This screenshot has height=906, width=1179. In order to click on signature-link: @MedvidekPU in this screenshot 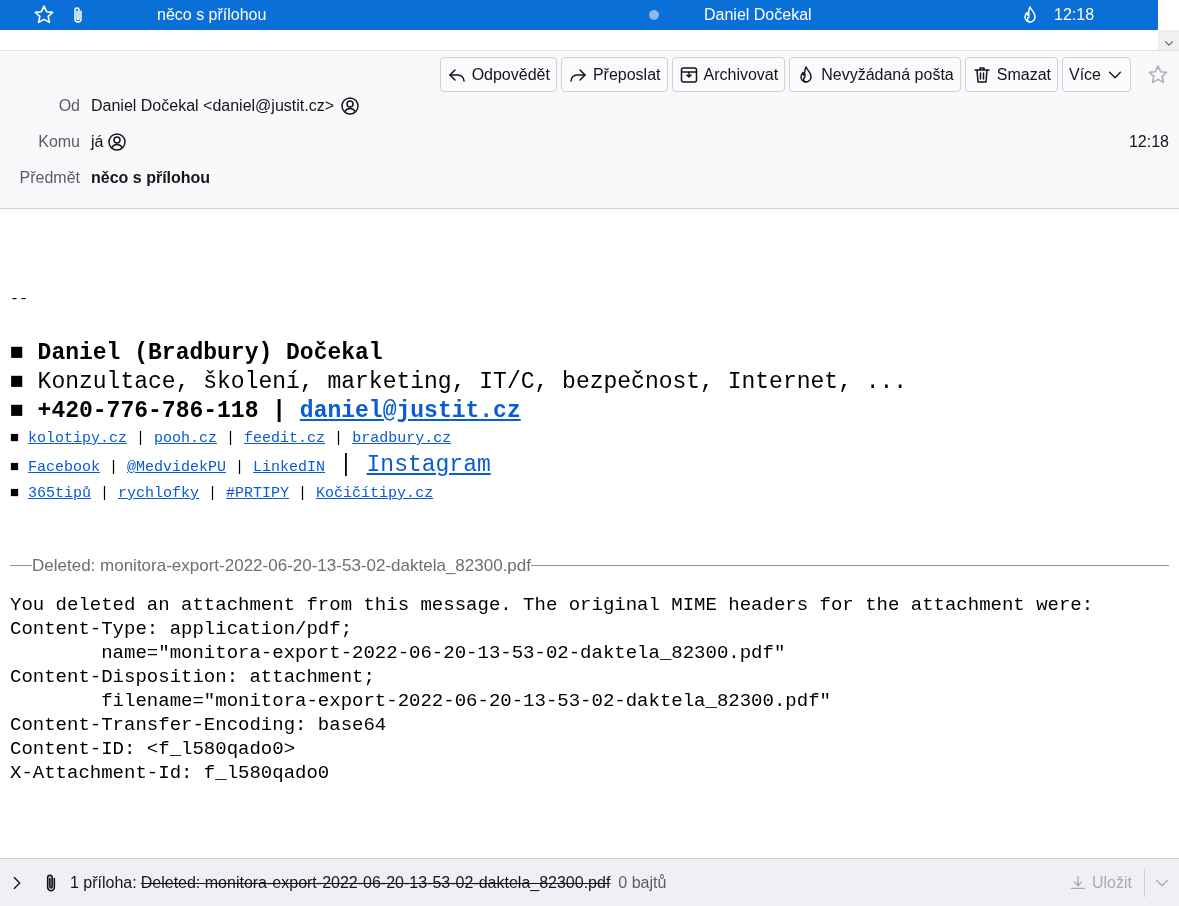, I will do `click(177, 467)`.